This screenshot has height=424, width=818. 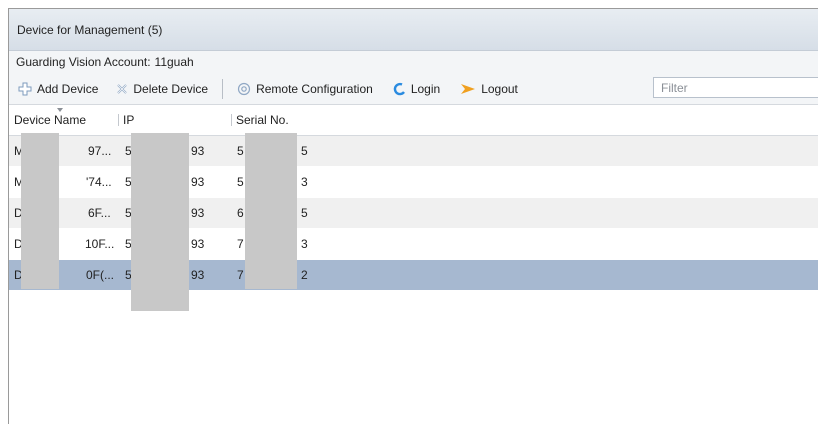 I want to click on table-header: Device Name IP Serial No., so click(x=413, y=120).